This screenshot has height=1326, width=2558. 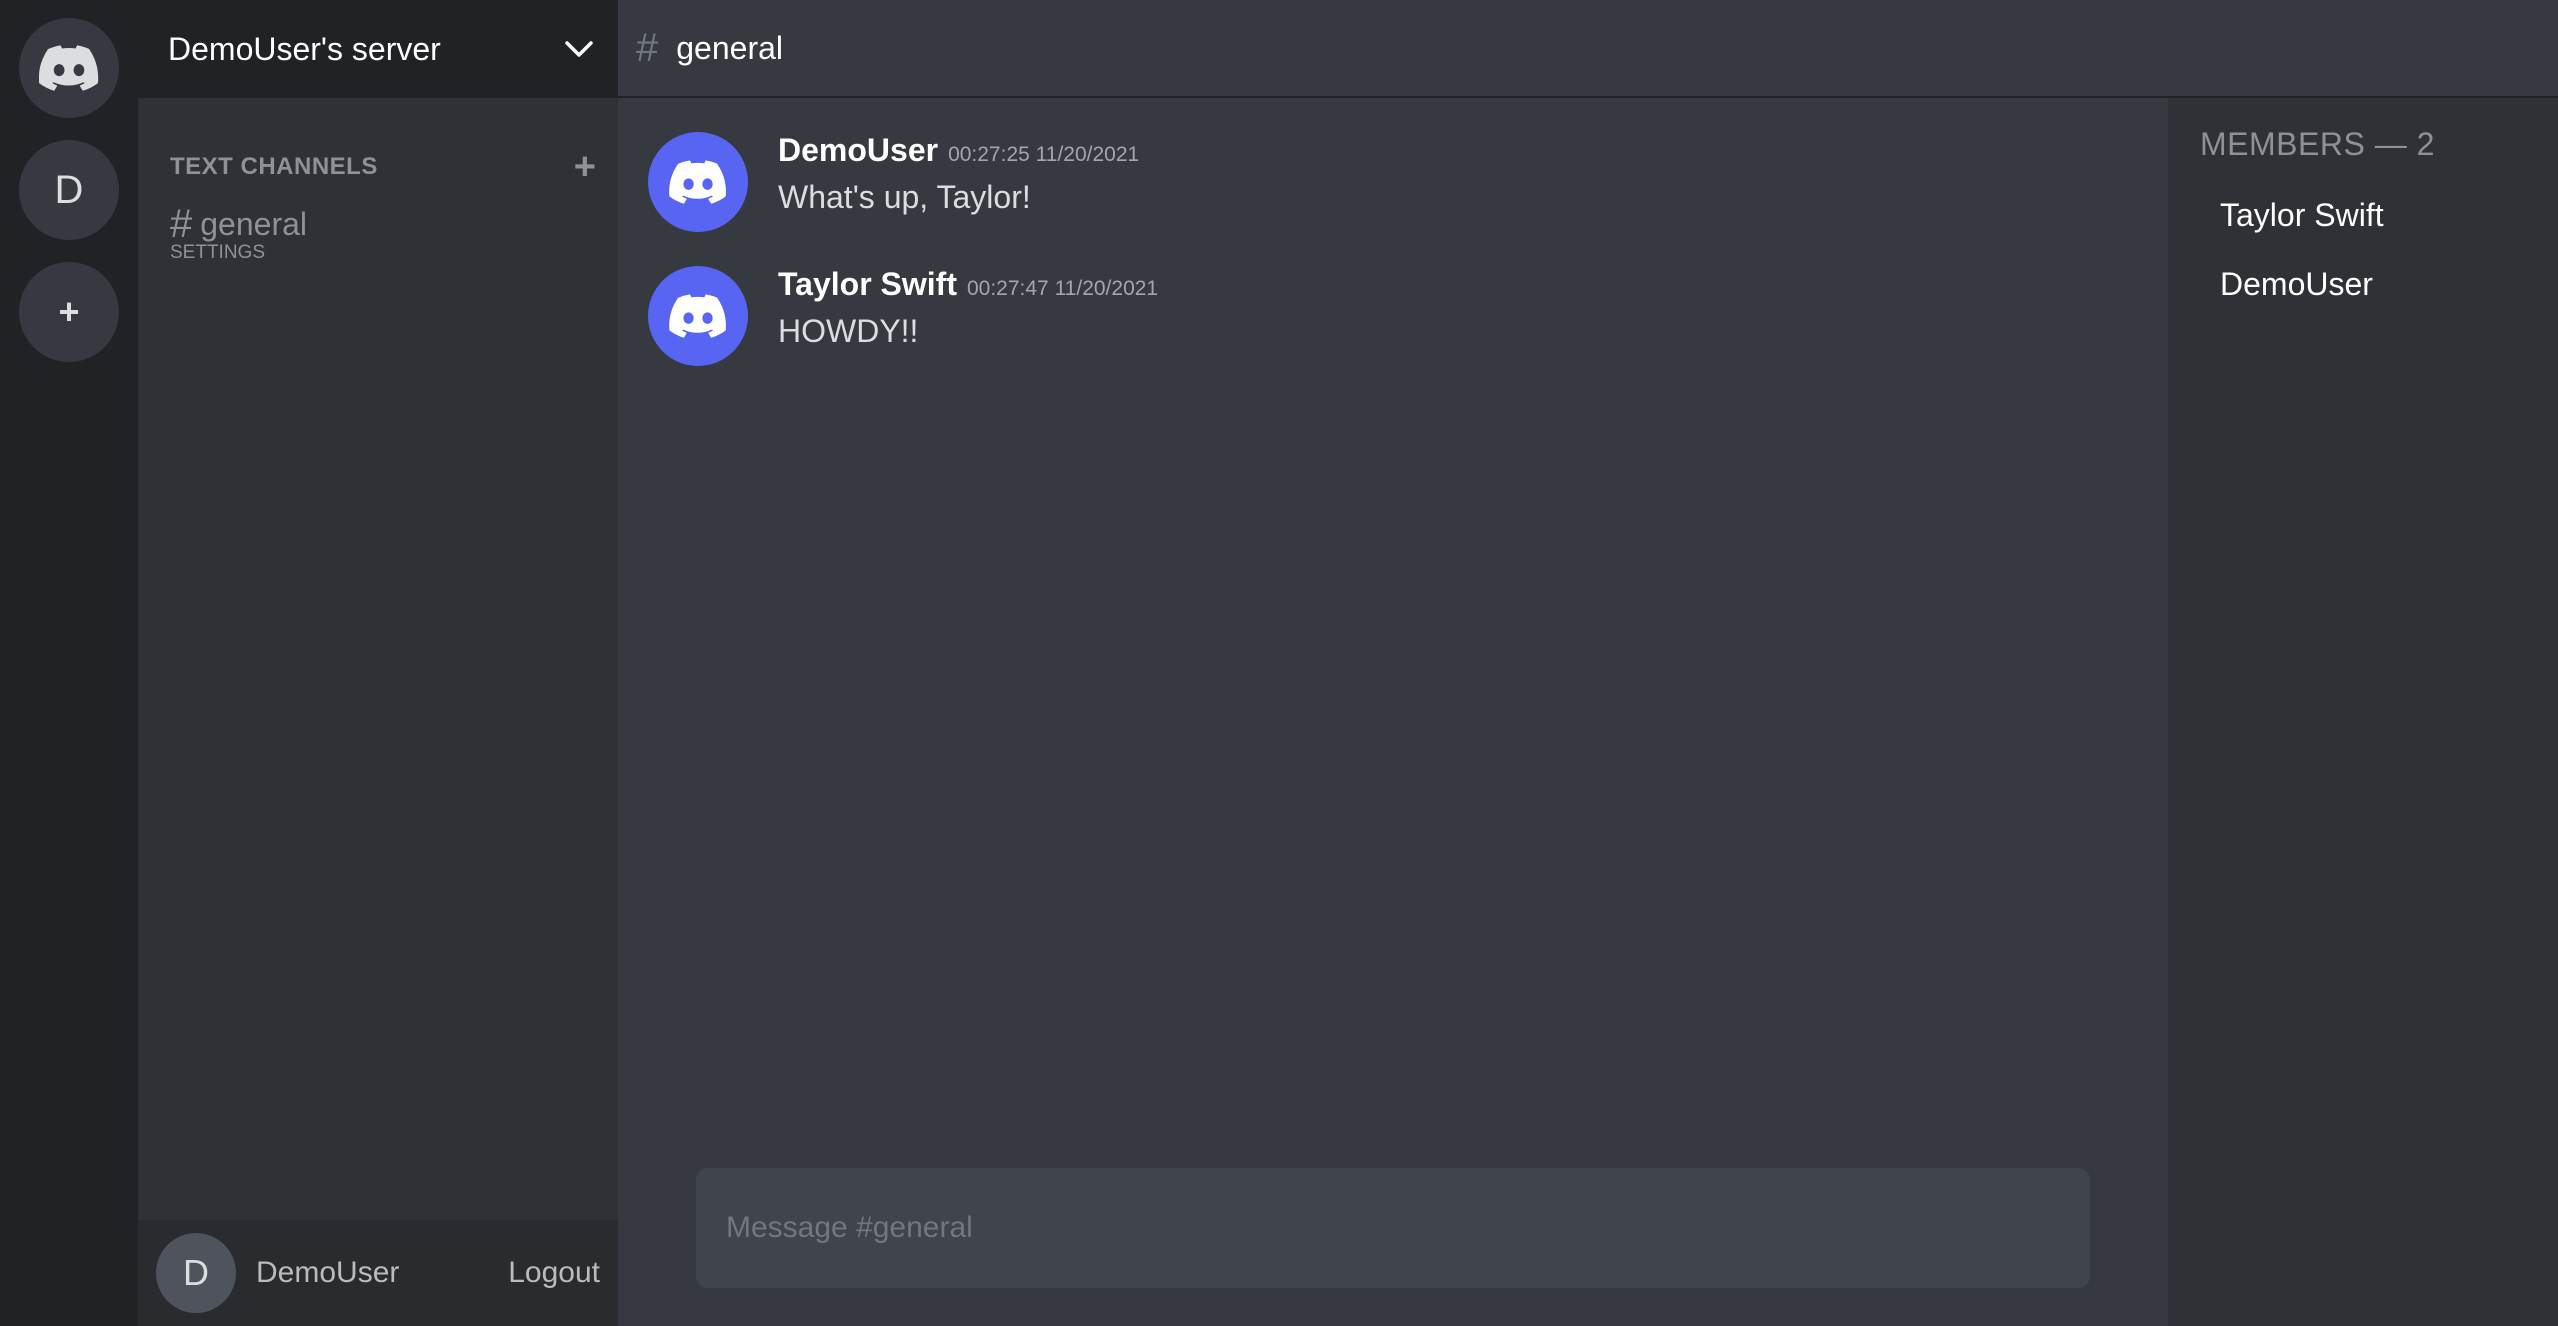 What do you see at coordinates (2379, 215) in the screenshot?
I see `member-item: Taylor Swift` at bounding box center [2379, 215].